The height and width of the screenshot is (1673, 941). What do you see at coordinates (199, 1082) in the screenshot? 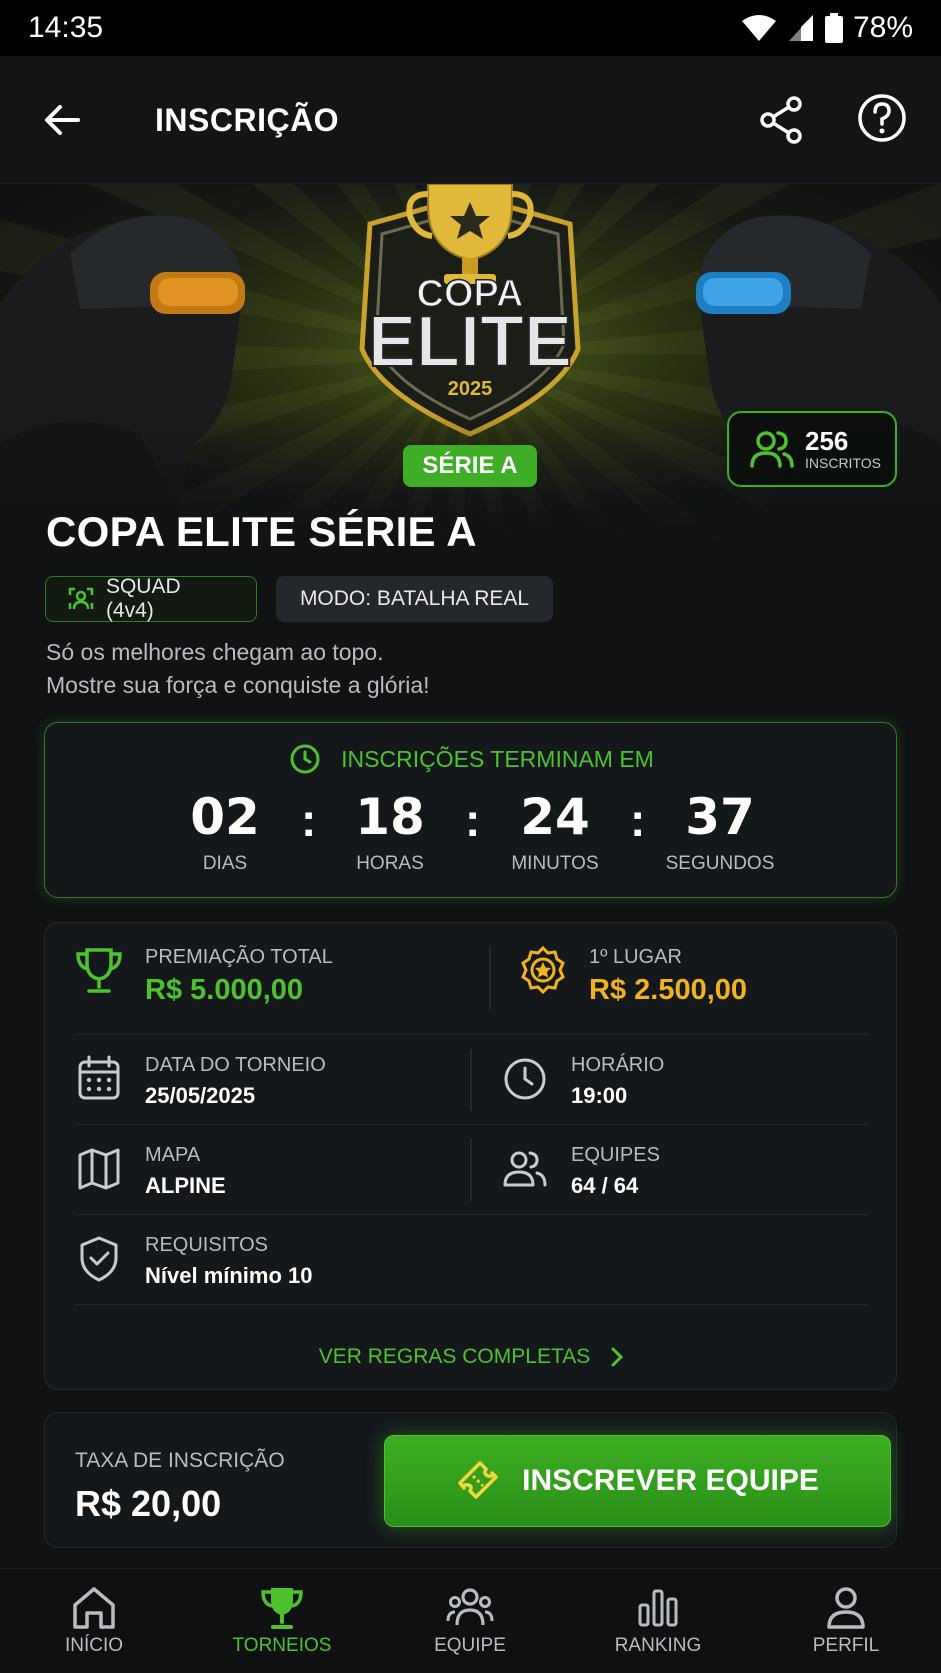
I see `tournament-date: DATA DO TORNEIO 25/05/2025` at bounding box center [199, 1082].